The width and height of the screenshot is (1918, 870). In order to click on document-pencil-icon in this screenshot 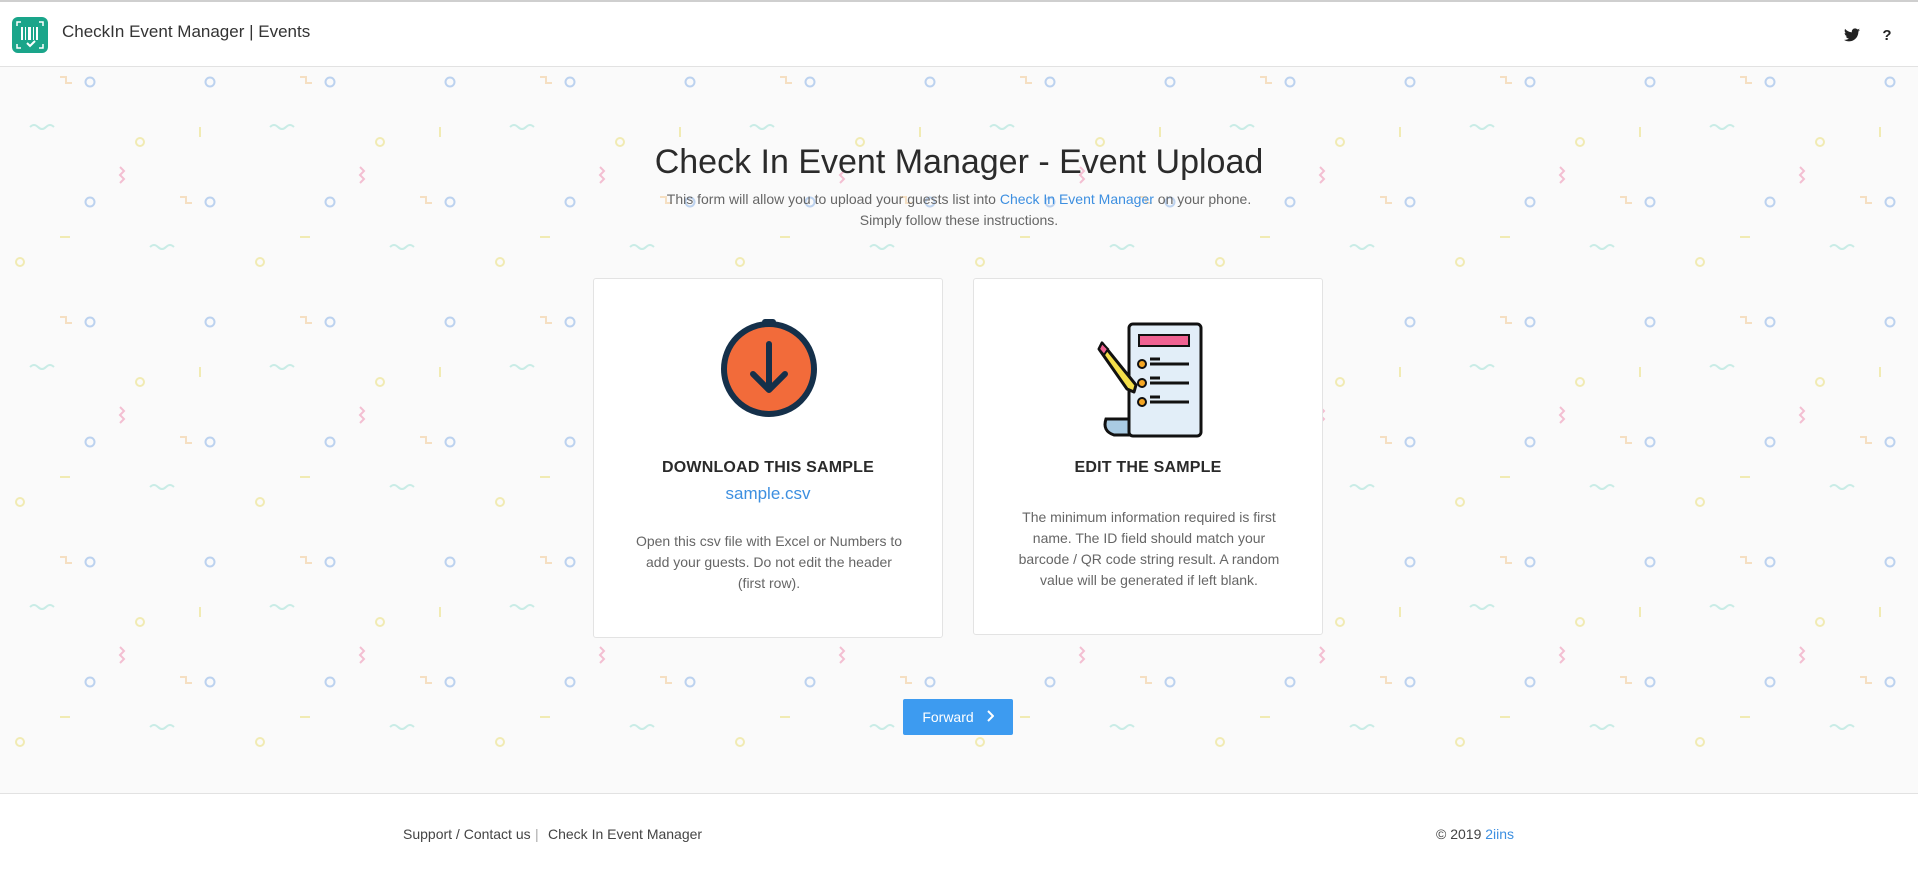, I will do `click(1150, 384)`.